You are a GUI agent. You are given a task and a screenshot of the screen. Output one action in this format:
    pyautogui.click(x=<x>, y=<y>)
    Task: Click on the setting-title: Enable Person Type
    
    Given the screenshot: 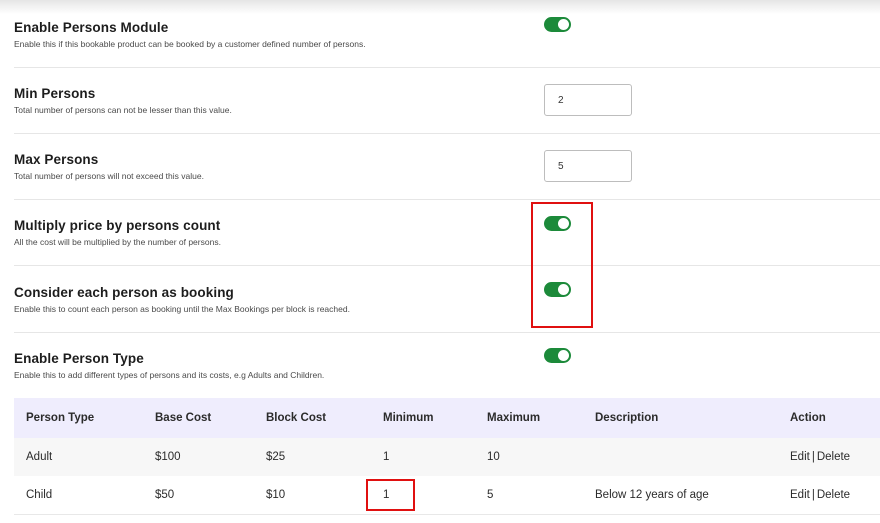 What is the action you would take?
    pyautogui.click(x=79, y=358)
    